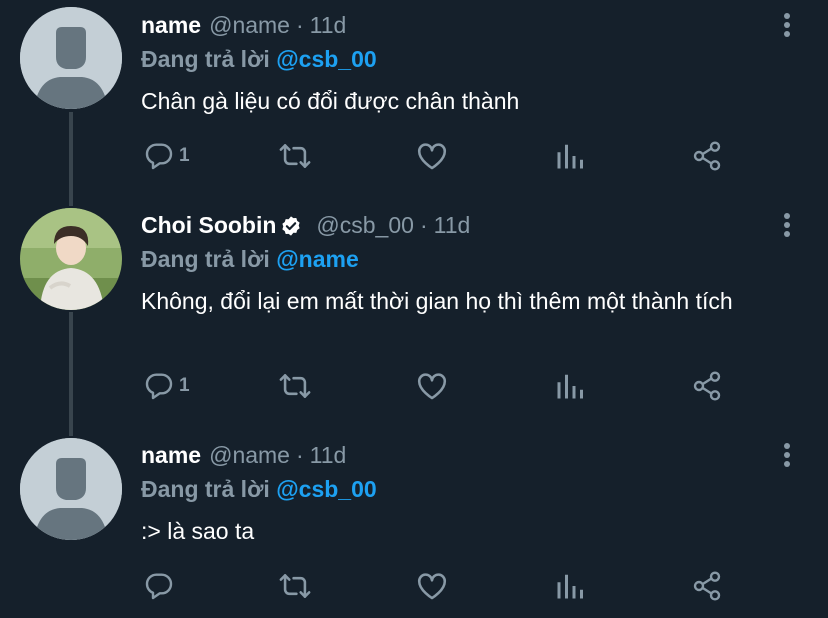 The width and height of the screenshot is (828, 618). I want to click on handle: @csb_00, so click(365, 225).